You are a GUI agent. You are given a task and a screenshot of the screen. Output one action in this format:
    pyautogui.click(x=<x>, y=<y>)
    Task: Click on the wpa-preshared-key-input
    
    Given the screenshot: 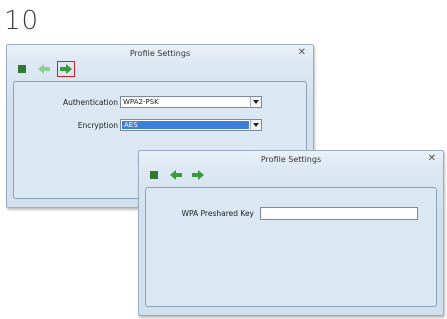 What is the action you would take?
    pyautogui.click(x=339, y=213)
    